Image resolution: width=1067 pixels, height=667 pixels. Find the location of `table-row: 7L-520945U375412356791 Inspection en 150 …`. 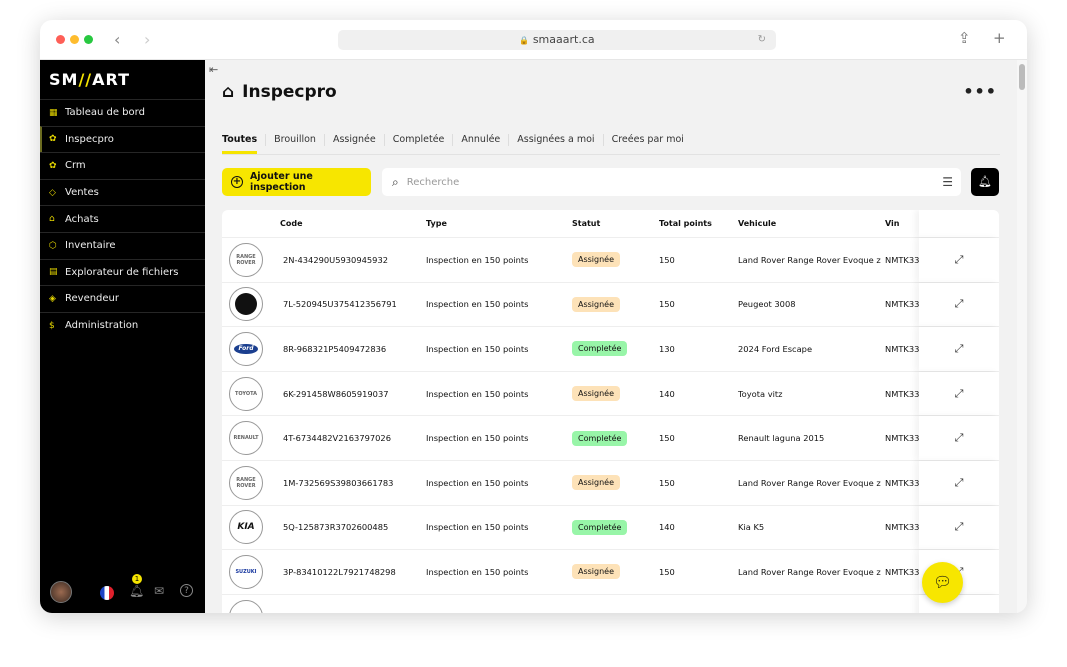

table-row: 7L-520945U375412356791 Inspection en 150 … is located at coordinates (610, 305).